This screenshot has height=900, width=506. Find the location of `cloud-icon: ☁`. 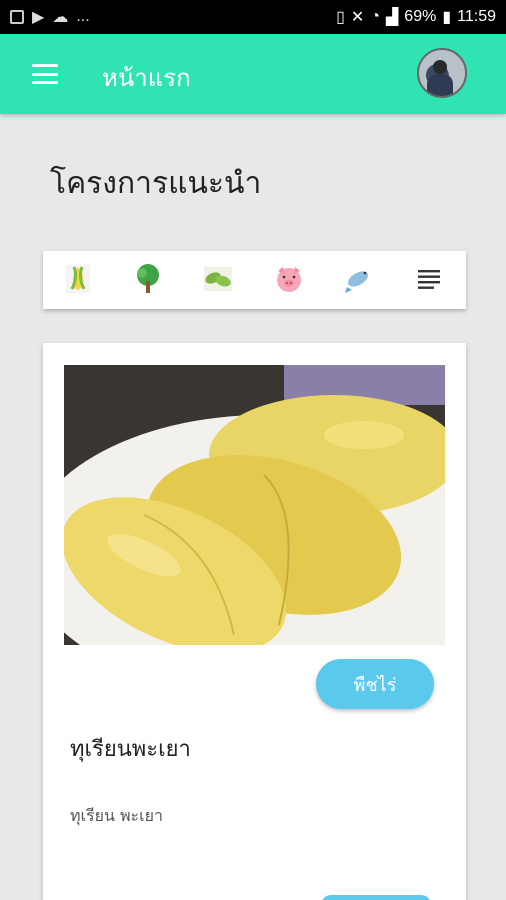

cloud-icon: ☁ is located at coordinates (60, 17).